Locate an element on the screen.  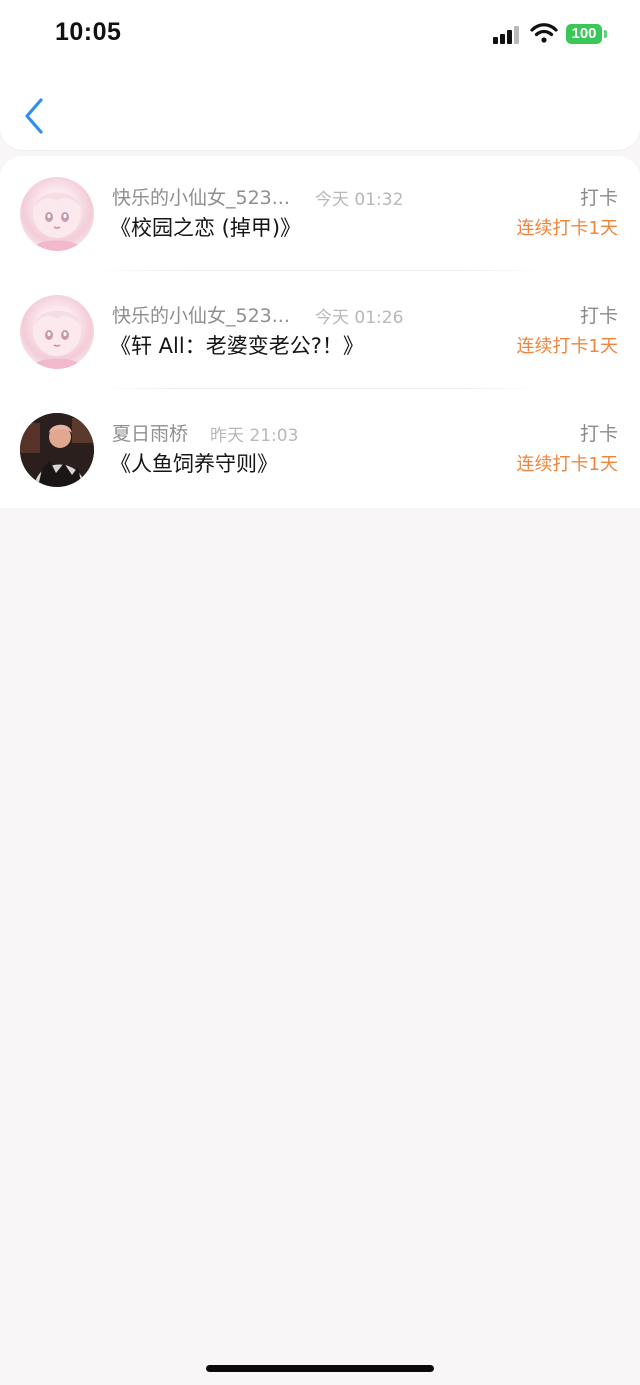
photo-avatar is located at coordinates (57, 450).